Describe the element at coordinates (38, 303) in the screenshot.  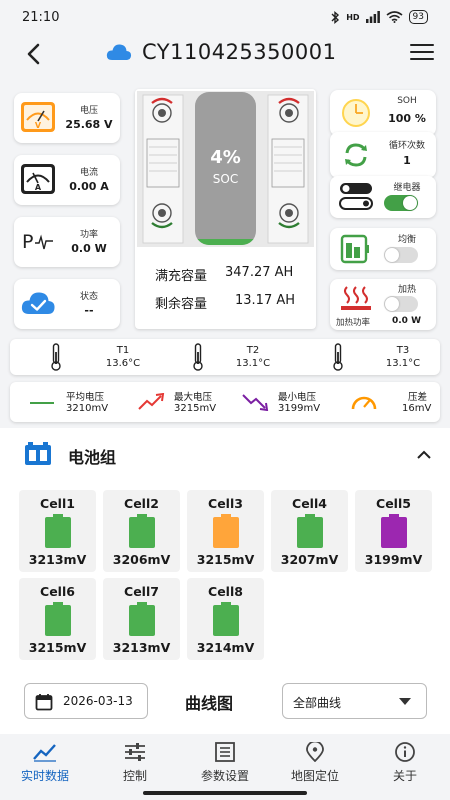
I see `cloud-check-icon` at that location.